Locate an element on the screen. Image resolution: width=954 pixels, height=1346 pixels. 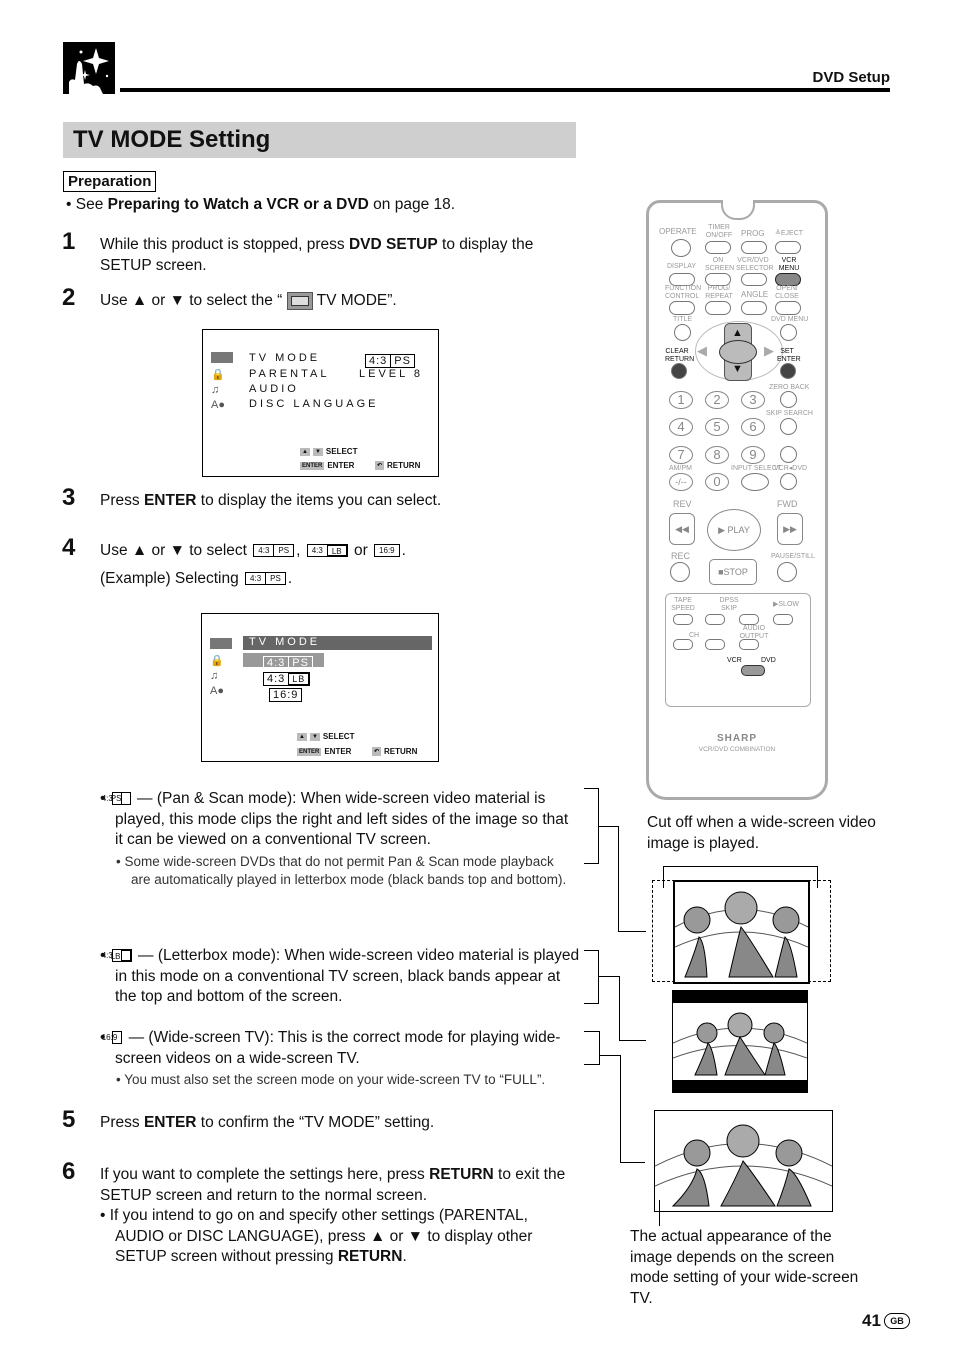
digit-1-button: 1 is located at coordinates (681, 400).